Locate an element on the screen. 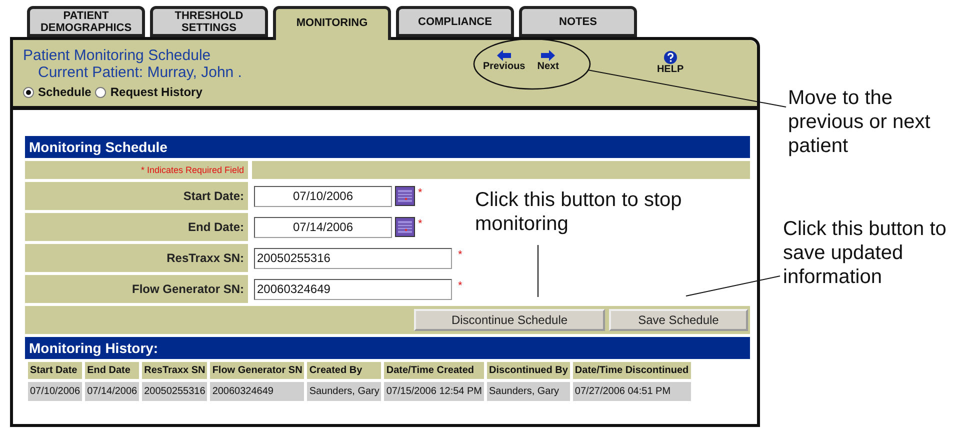 This screenshot has height=429, width=962. current-patient: Current Patient: Murray, John . is located at coordinates (140, 72).